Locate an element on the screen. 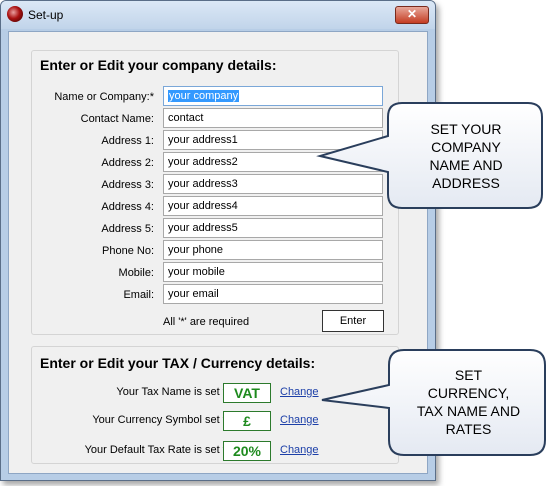  tax-callout-line: TAX NAME AND is located at coordinates (468, 411).